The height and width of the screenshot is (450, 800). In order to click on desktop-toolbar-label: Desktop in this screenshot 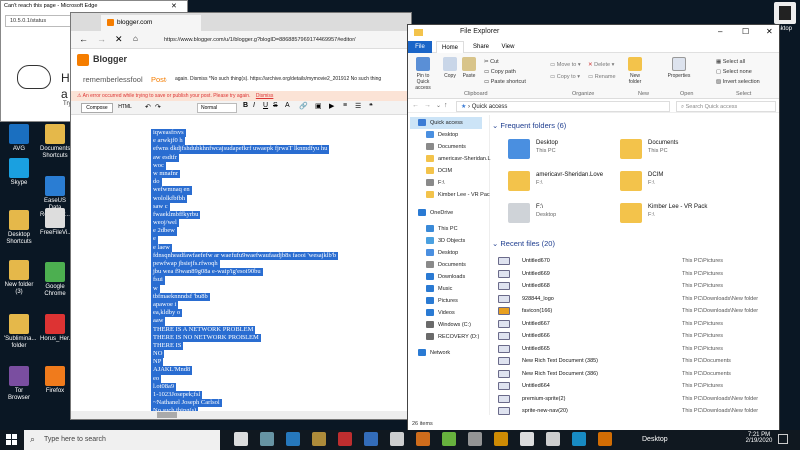, I will do `click(655, 439)`.